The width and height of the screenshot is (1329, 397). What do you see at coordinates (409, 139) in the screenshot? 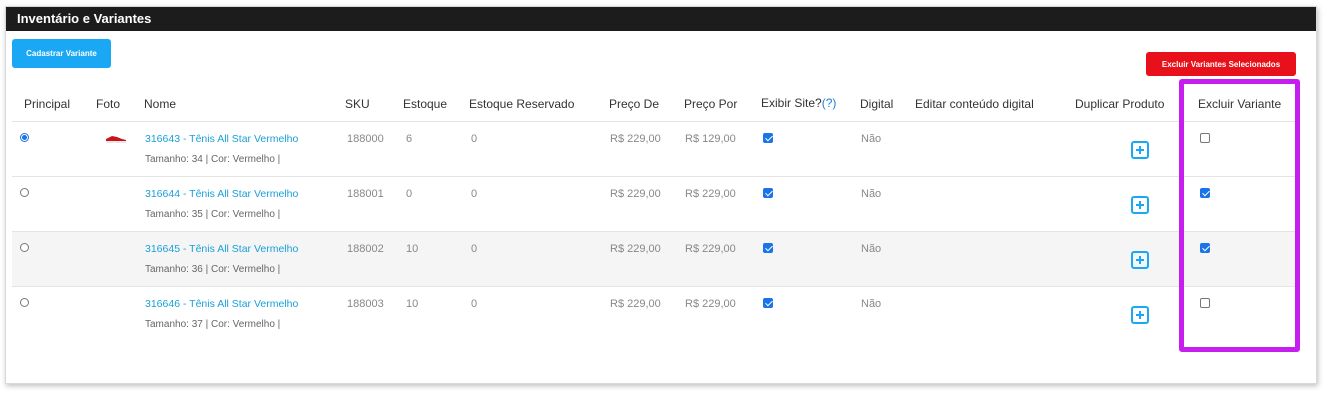
I see `estoque-value: 6` at bounding box center [409, 139].